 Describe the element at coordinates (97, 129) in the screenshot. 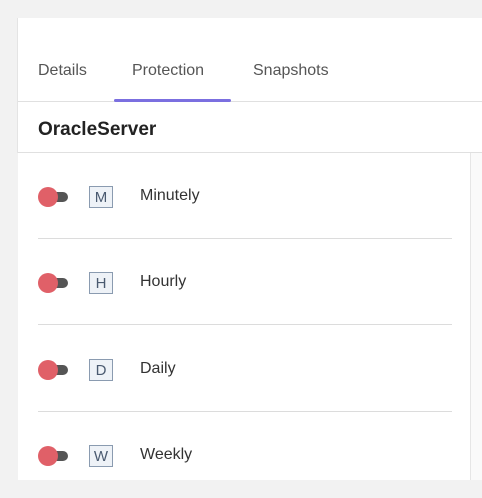

I see `server-title: OracleServer` at that location.